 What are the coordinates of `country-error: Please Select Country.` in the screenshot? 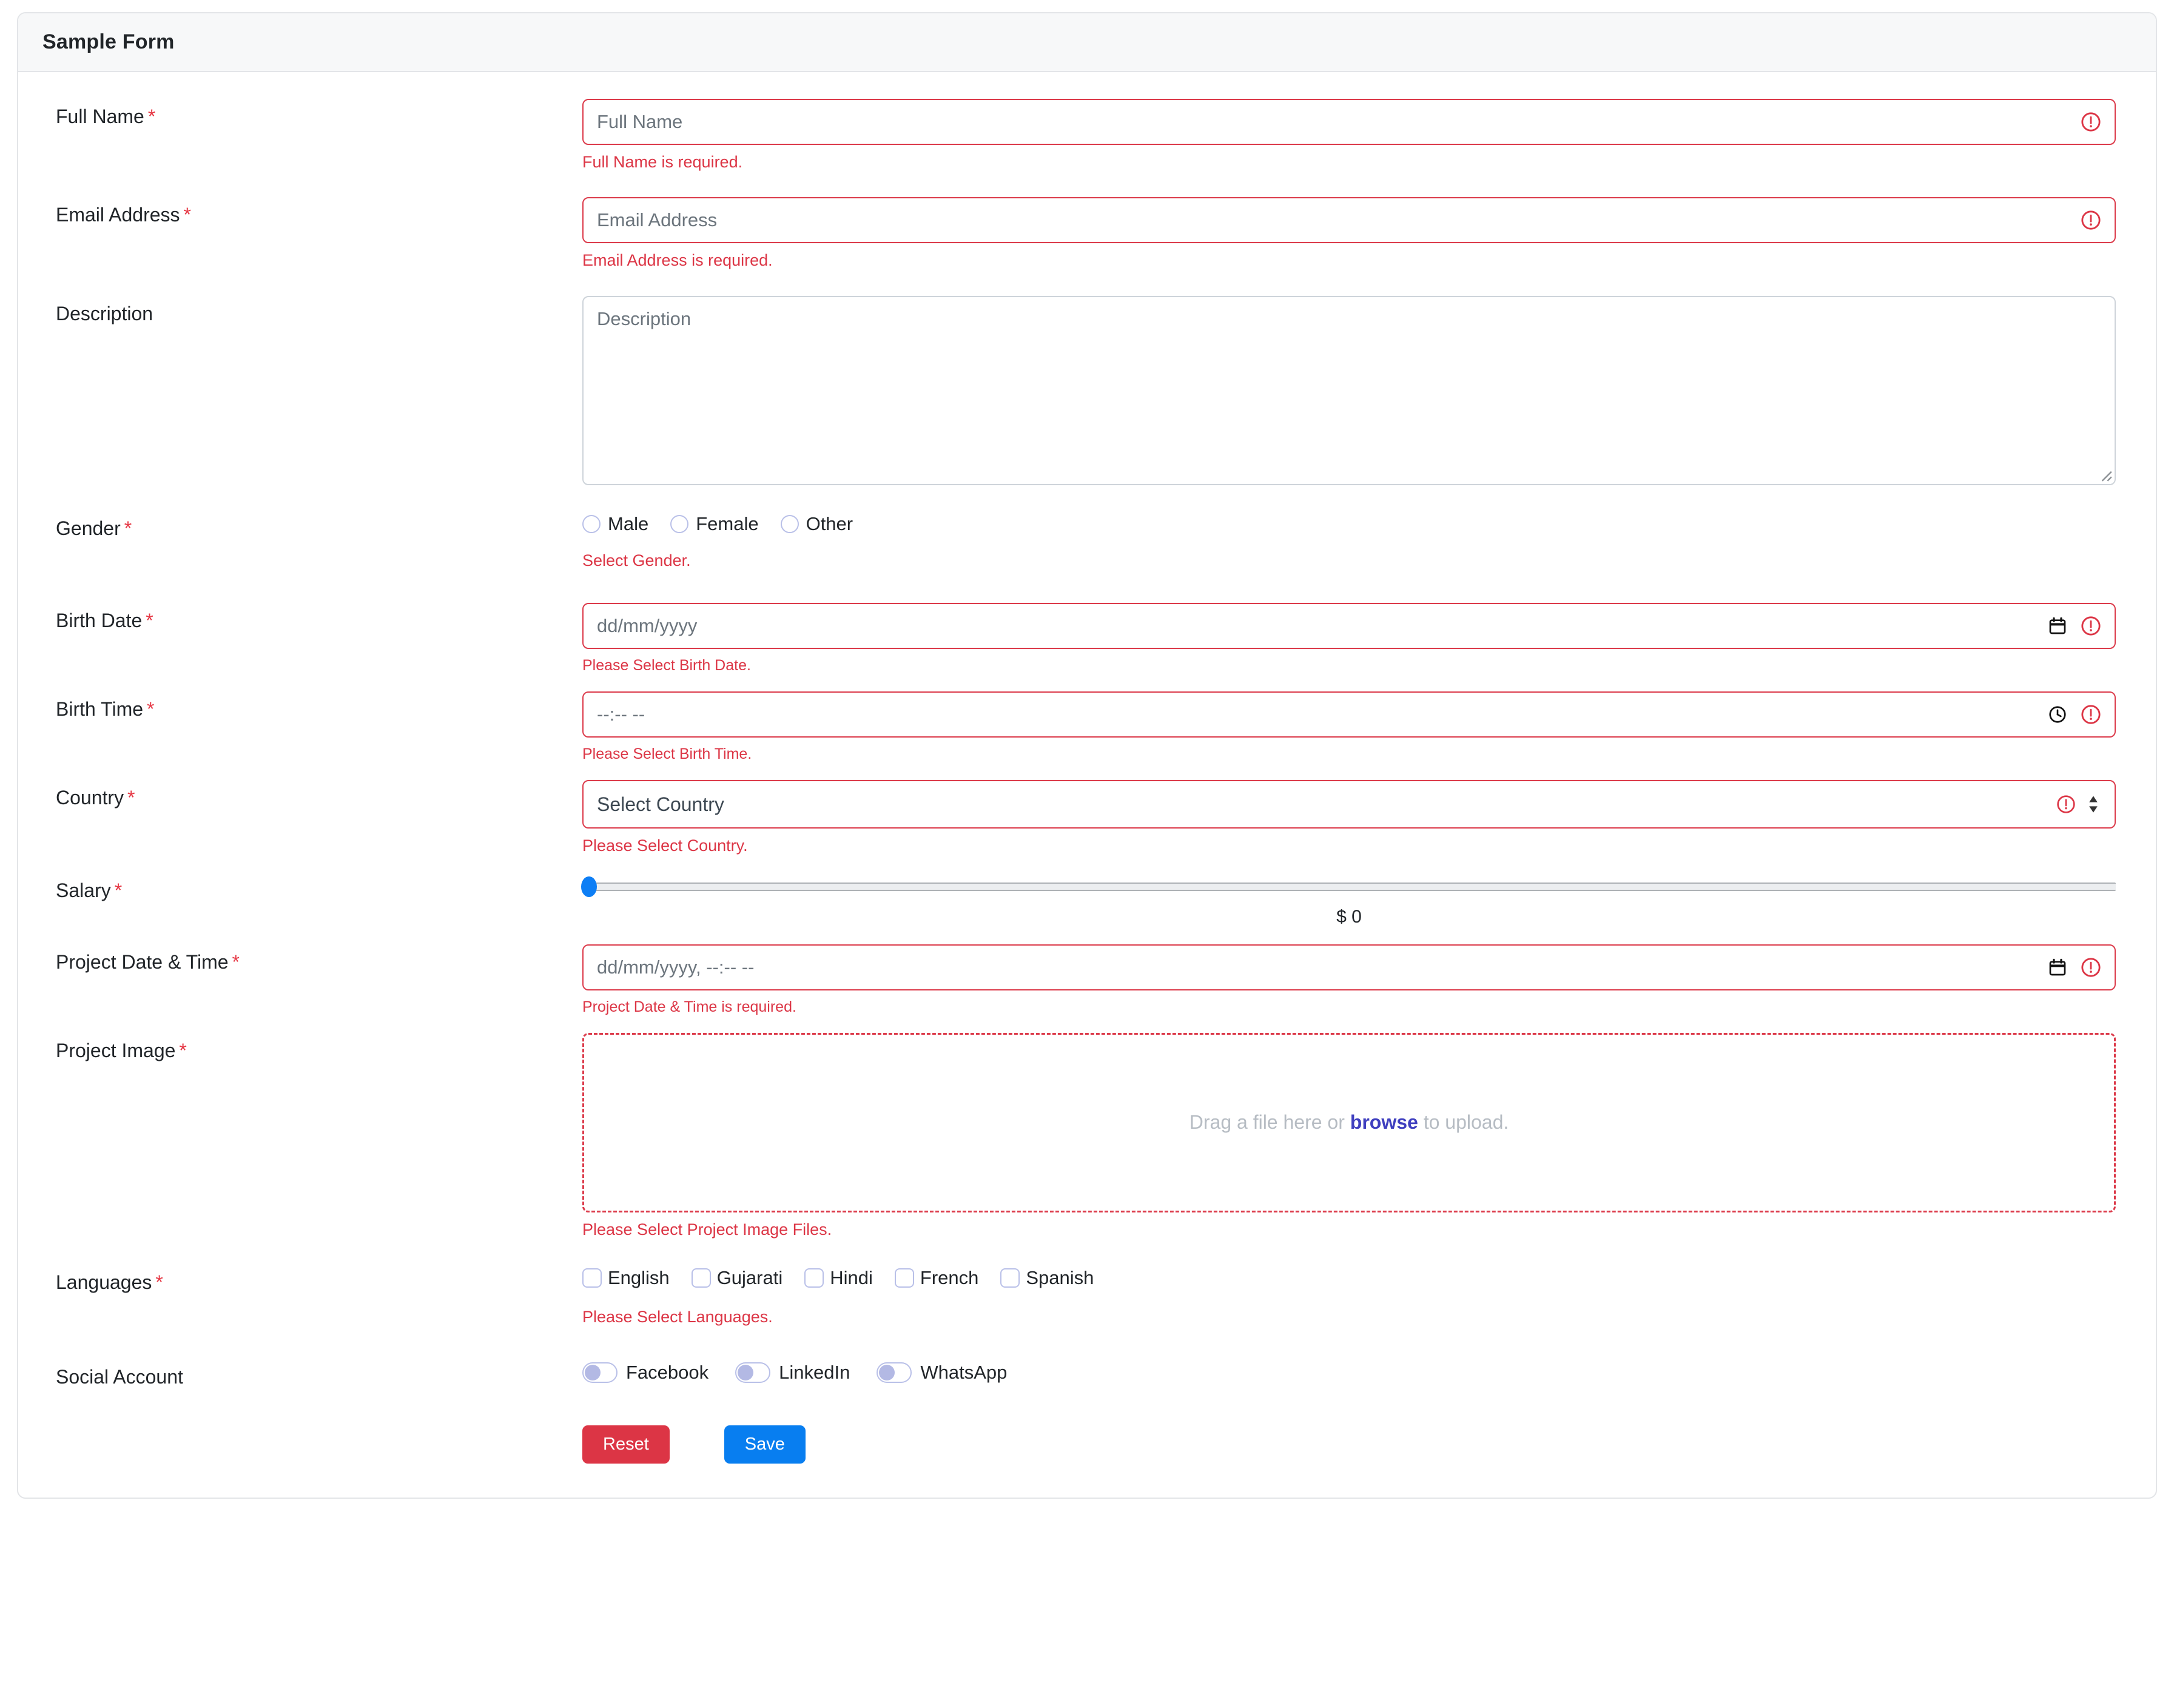 It's located at (665, 846).